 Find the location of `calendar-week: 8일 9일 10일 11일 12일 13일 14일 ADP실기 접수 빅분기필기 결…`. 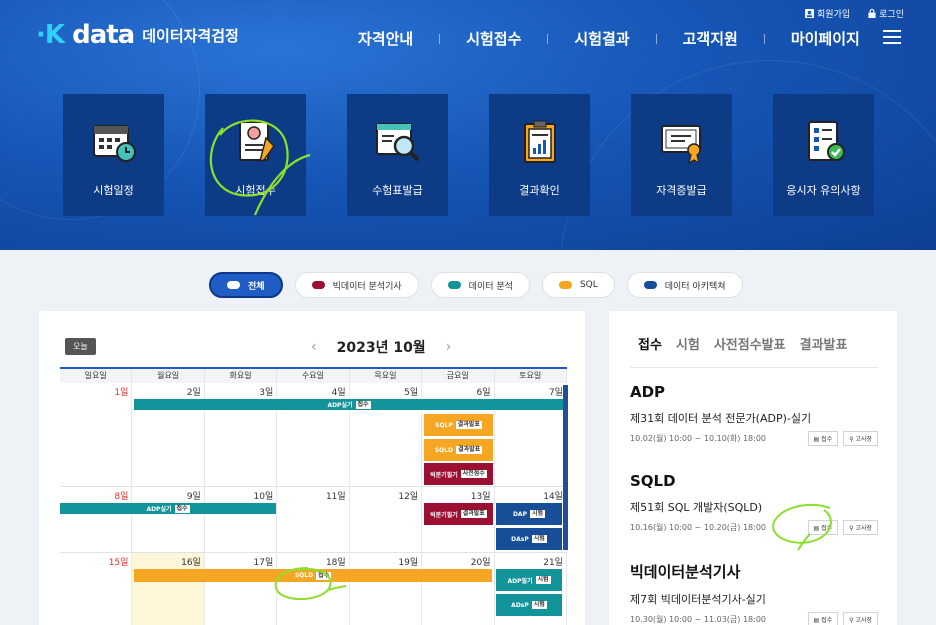

calendar-week: 8일 9일 10일 11일 12일 13일 14일 ADP실기 접수 빅분기필기 결… is located at coordinates (313, 520).